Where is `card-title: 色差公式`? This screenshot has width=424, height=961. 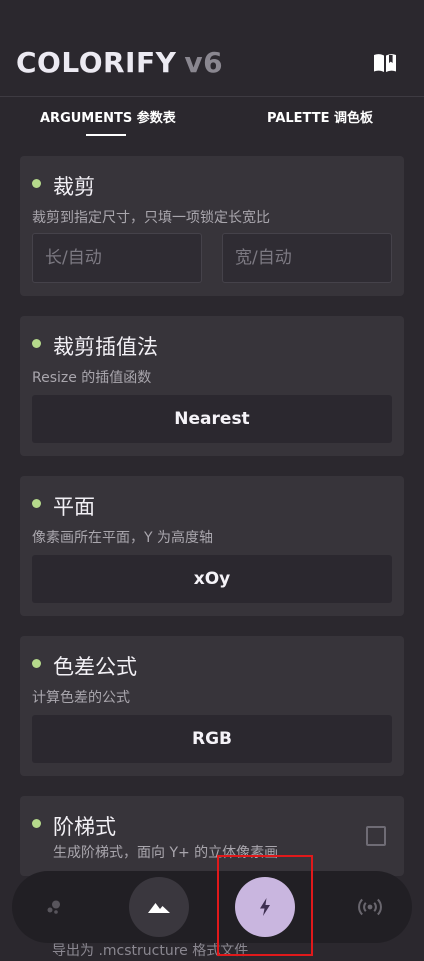 card-title: 色差公式 is located at coordinates (95, 667).